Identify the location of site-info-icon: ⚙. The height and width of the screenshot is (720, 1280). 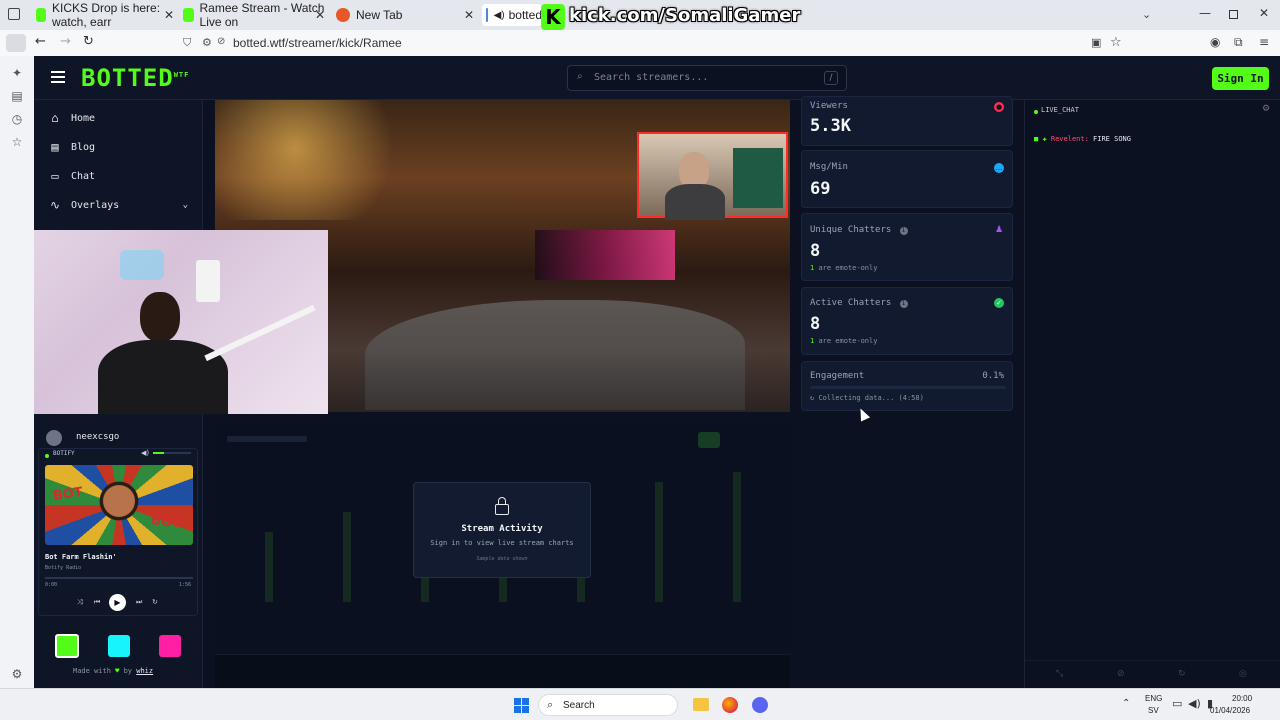
(207, 42).